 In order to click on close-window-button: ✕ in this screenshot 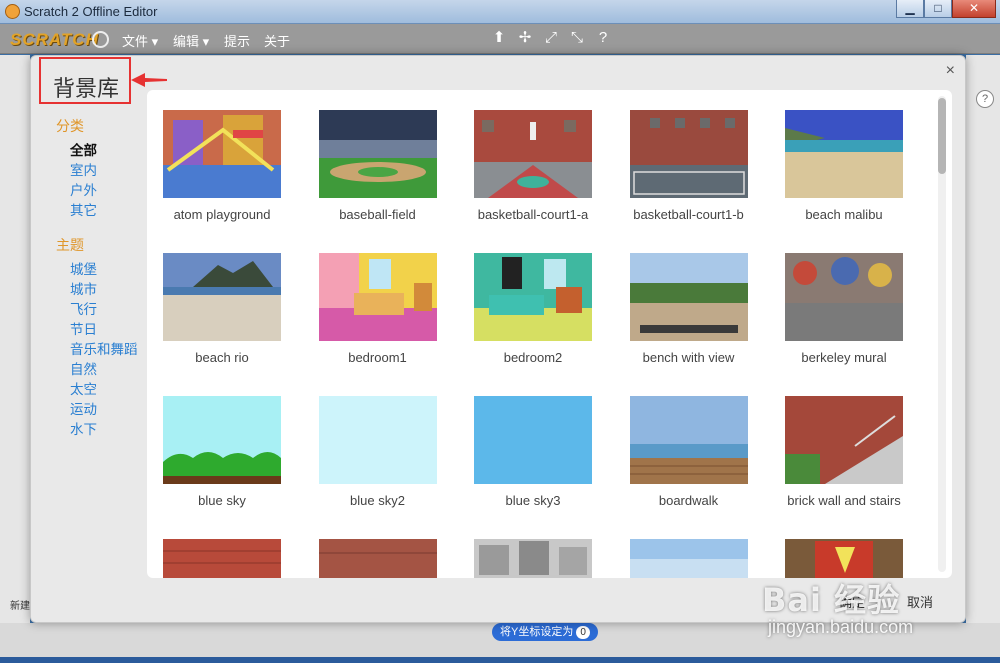, I will do `click(974, 9)`.